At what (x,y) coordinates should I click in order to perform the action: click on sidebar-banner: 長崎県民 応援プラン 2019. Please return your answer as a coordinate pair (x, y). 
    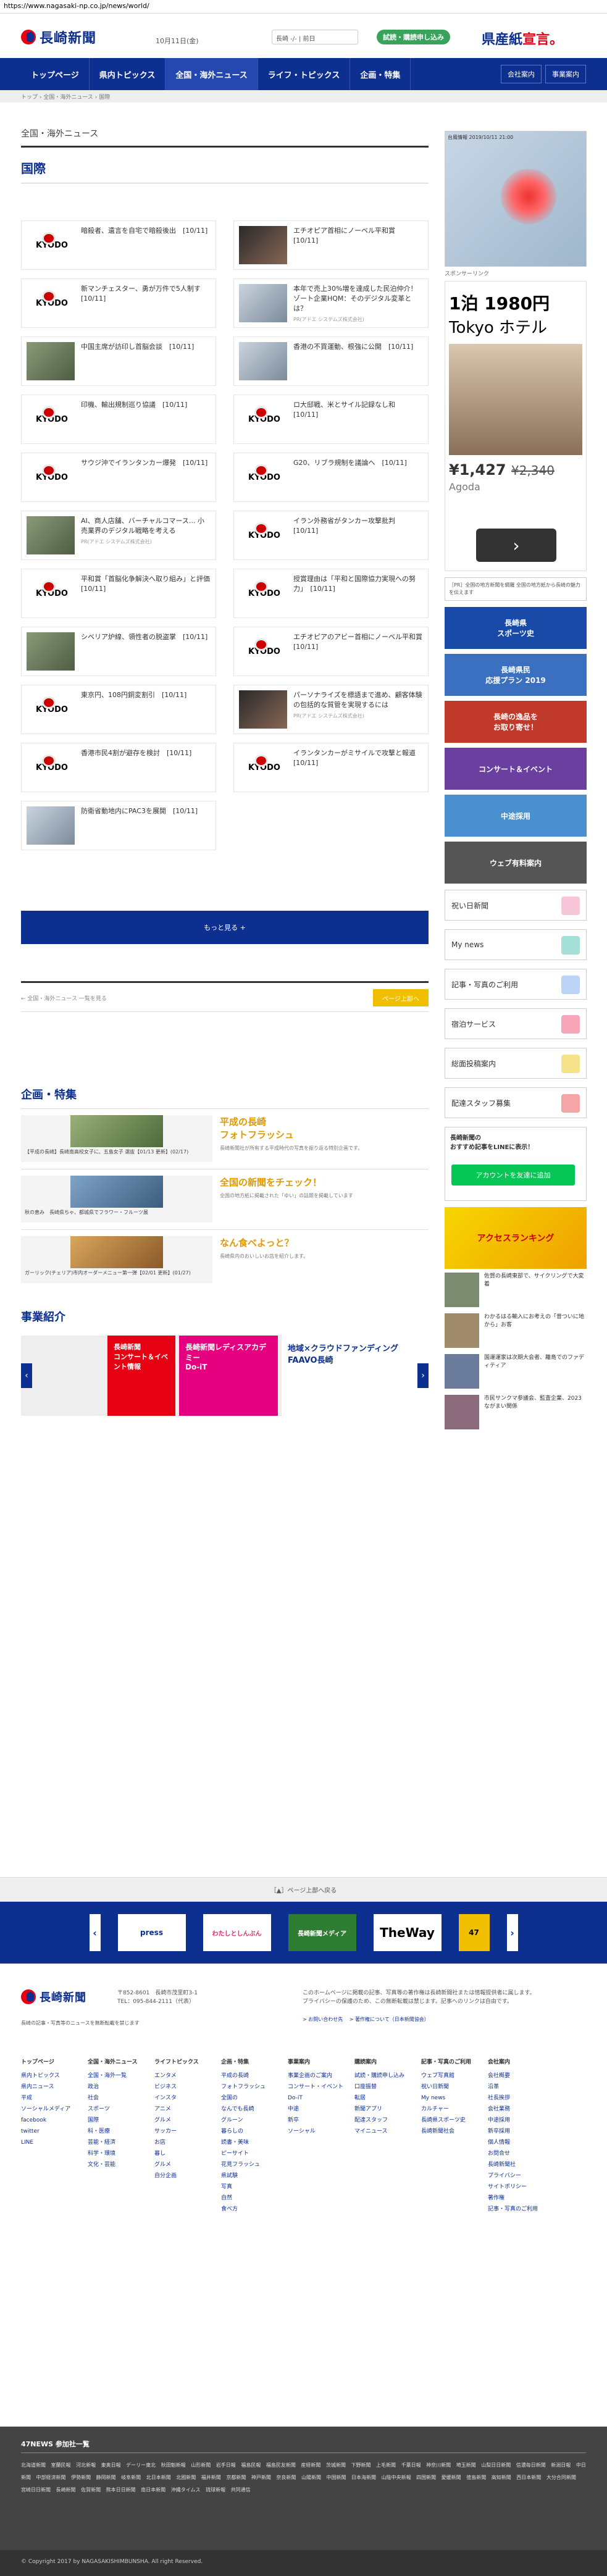
    Looking at the image, I should click on (516, 675).